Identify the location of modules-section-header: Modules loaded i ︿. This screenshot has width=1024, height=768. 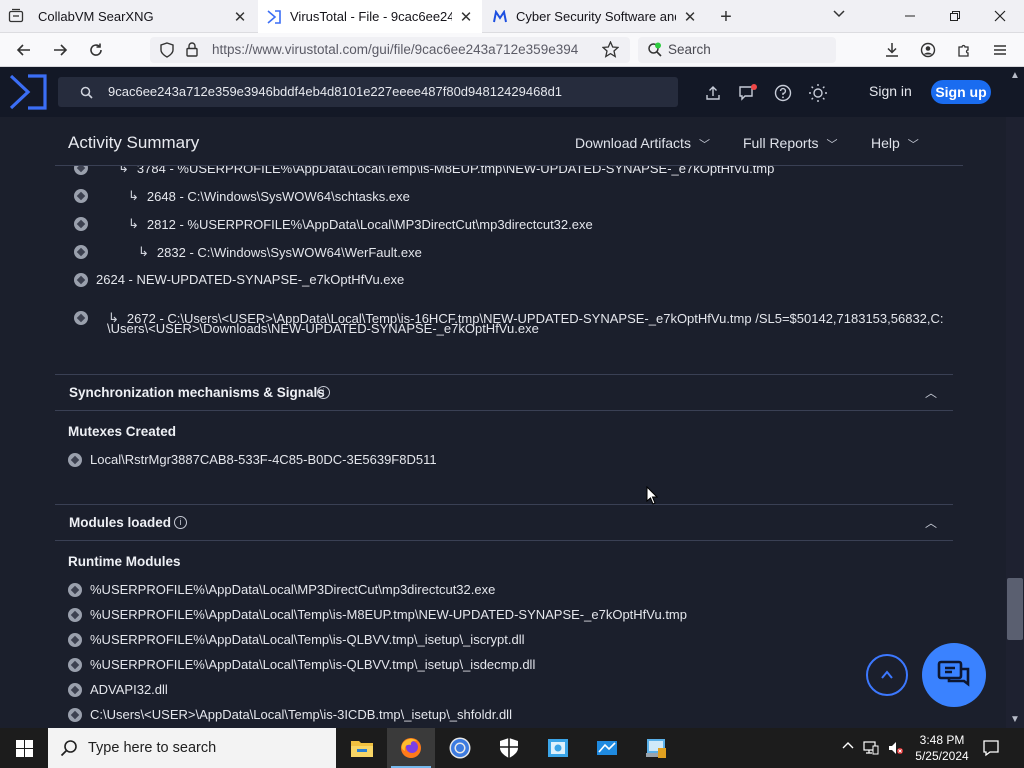
(504, 522).